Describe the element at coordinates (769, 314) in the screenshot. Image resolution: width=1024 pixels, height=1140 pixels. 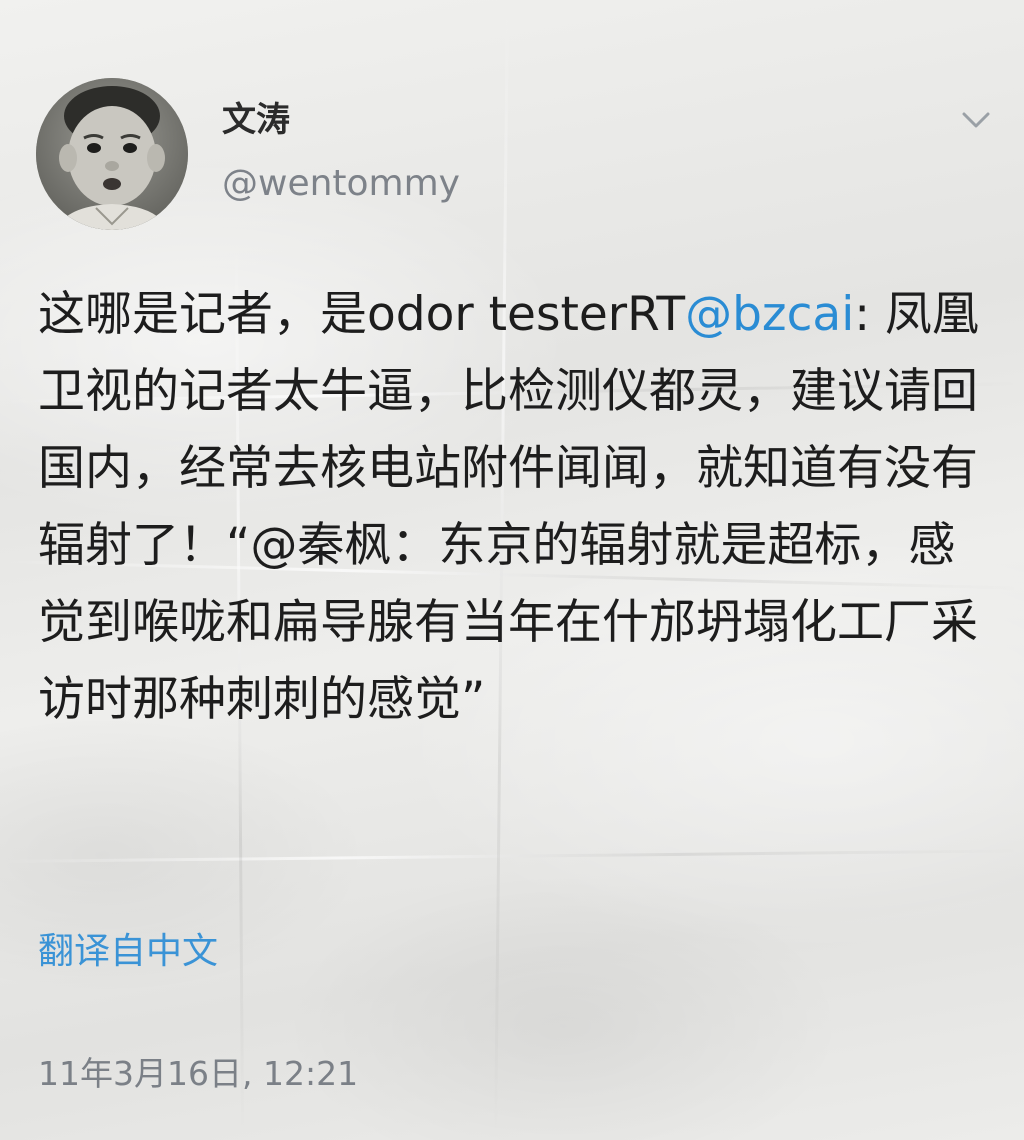
I see `mention-link: @bzcai` at that location.